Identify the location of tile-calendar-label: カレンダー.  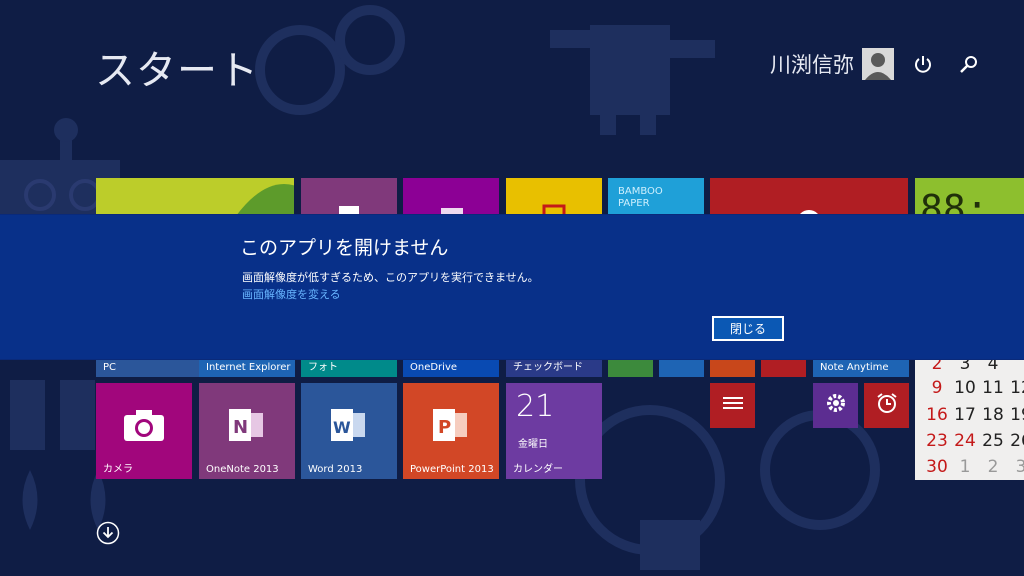
(538, 469).